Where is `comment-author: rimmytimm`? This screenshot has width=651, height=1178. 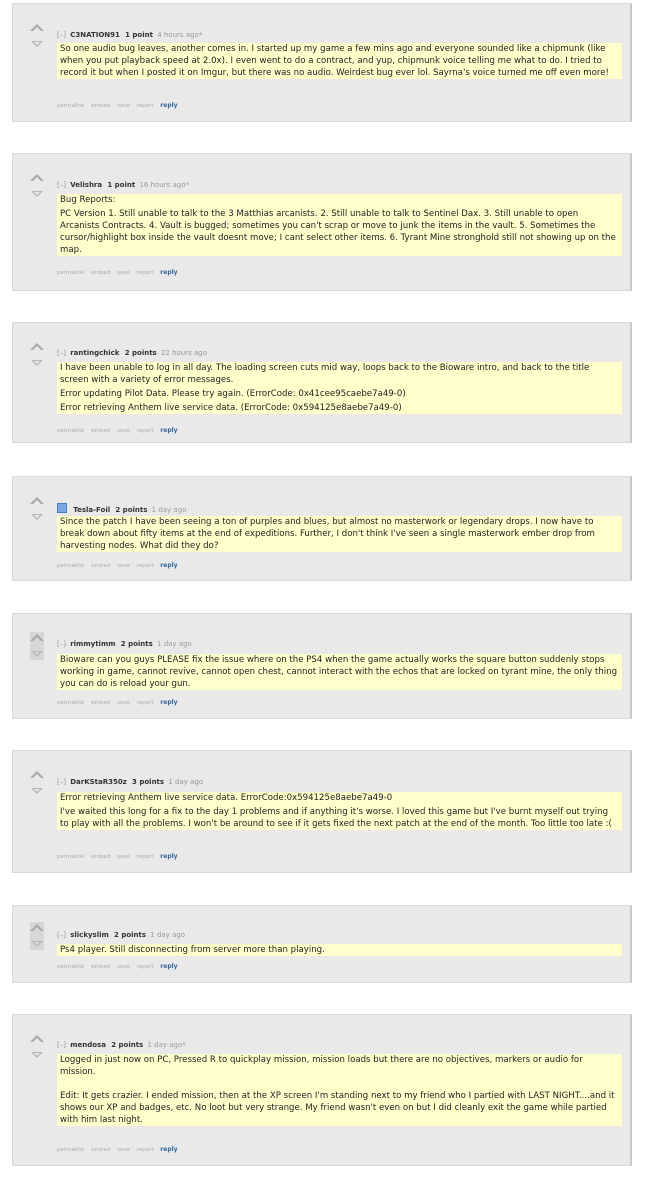 comment-author: rimmytimm is located at coordinates (92, 644).